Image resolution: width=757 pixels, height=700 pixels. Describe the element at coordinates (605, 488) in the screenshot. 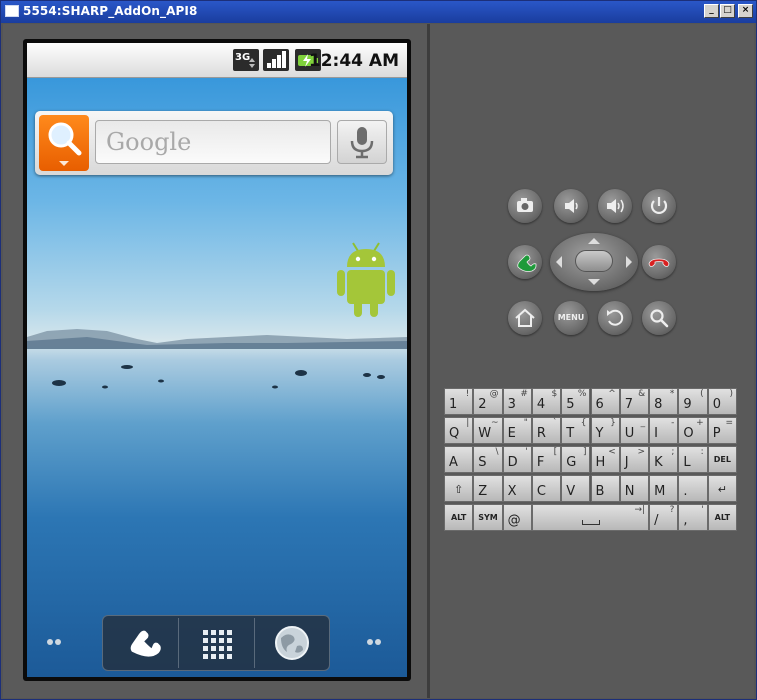

I see `key-b: B` at that location.